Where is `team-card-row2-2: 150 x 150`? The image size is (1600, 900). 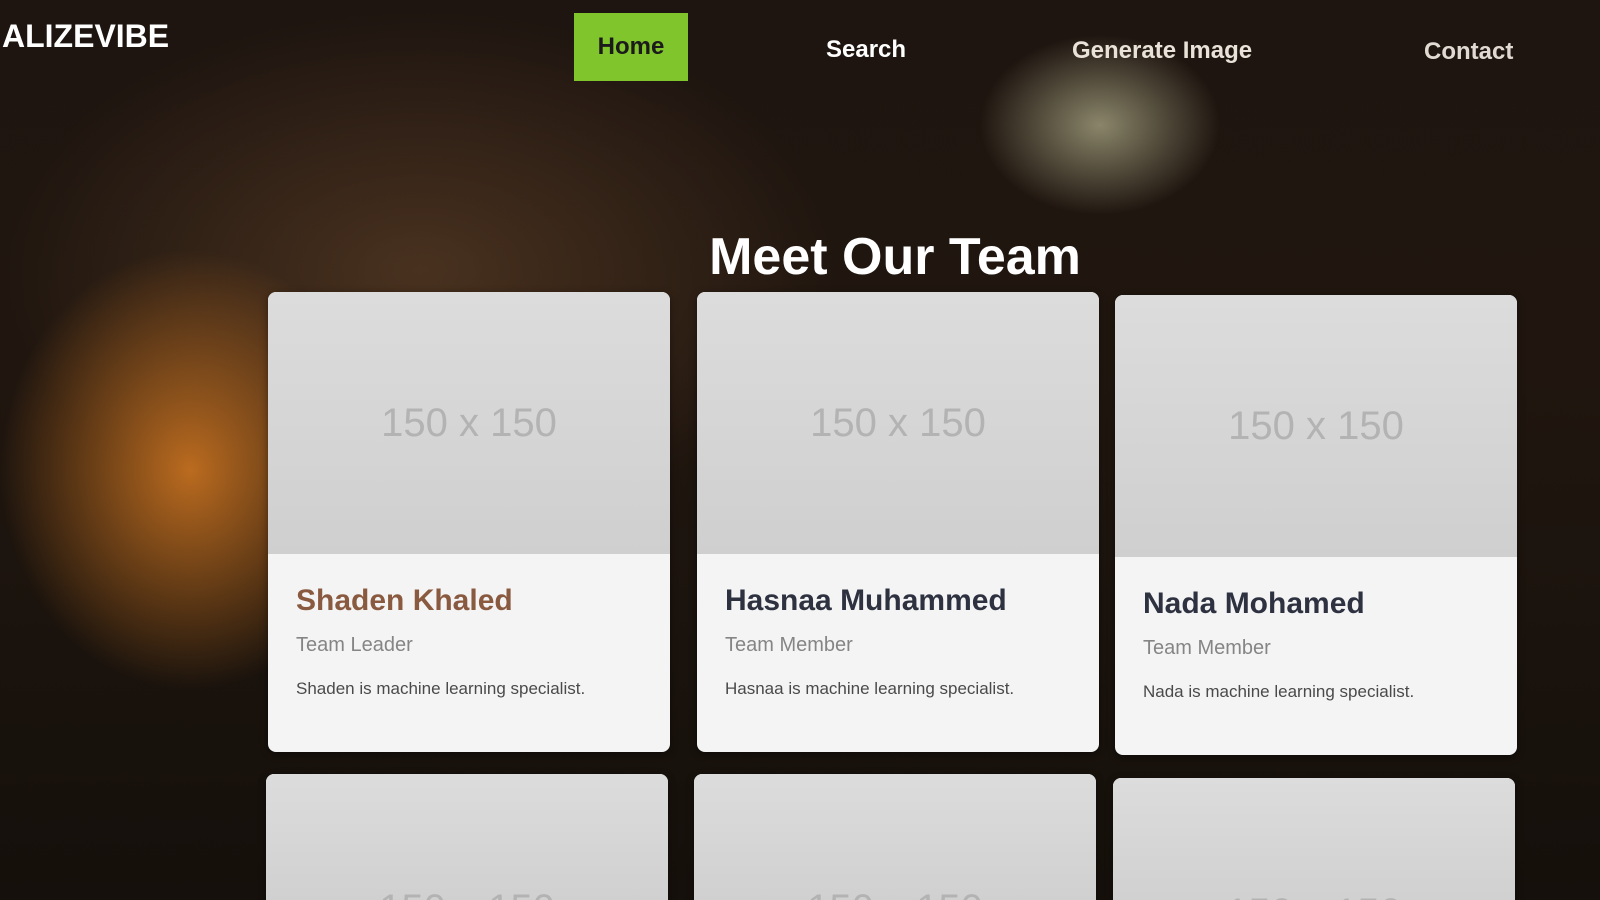
team-card-row2-2: 150 x 150 is located at coordinates (895, 837).